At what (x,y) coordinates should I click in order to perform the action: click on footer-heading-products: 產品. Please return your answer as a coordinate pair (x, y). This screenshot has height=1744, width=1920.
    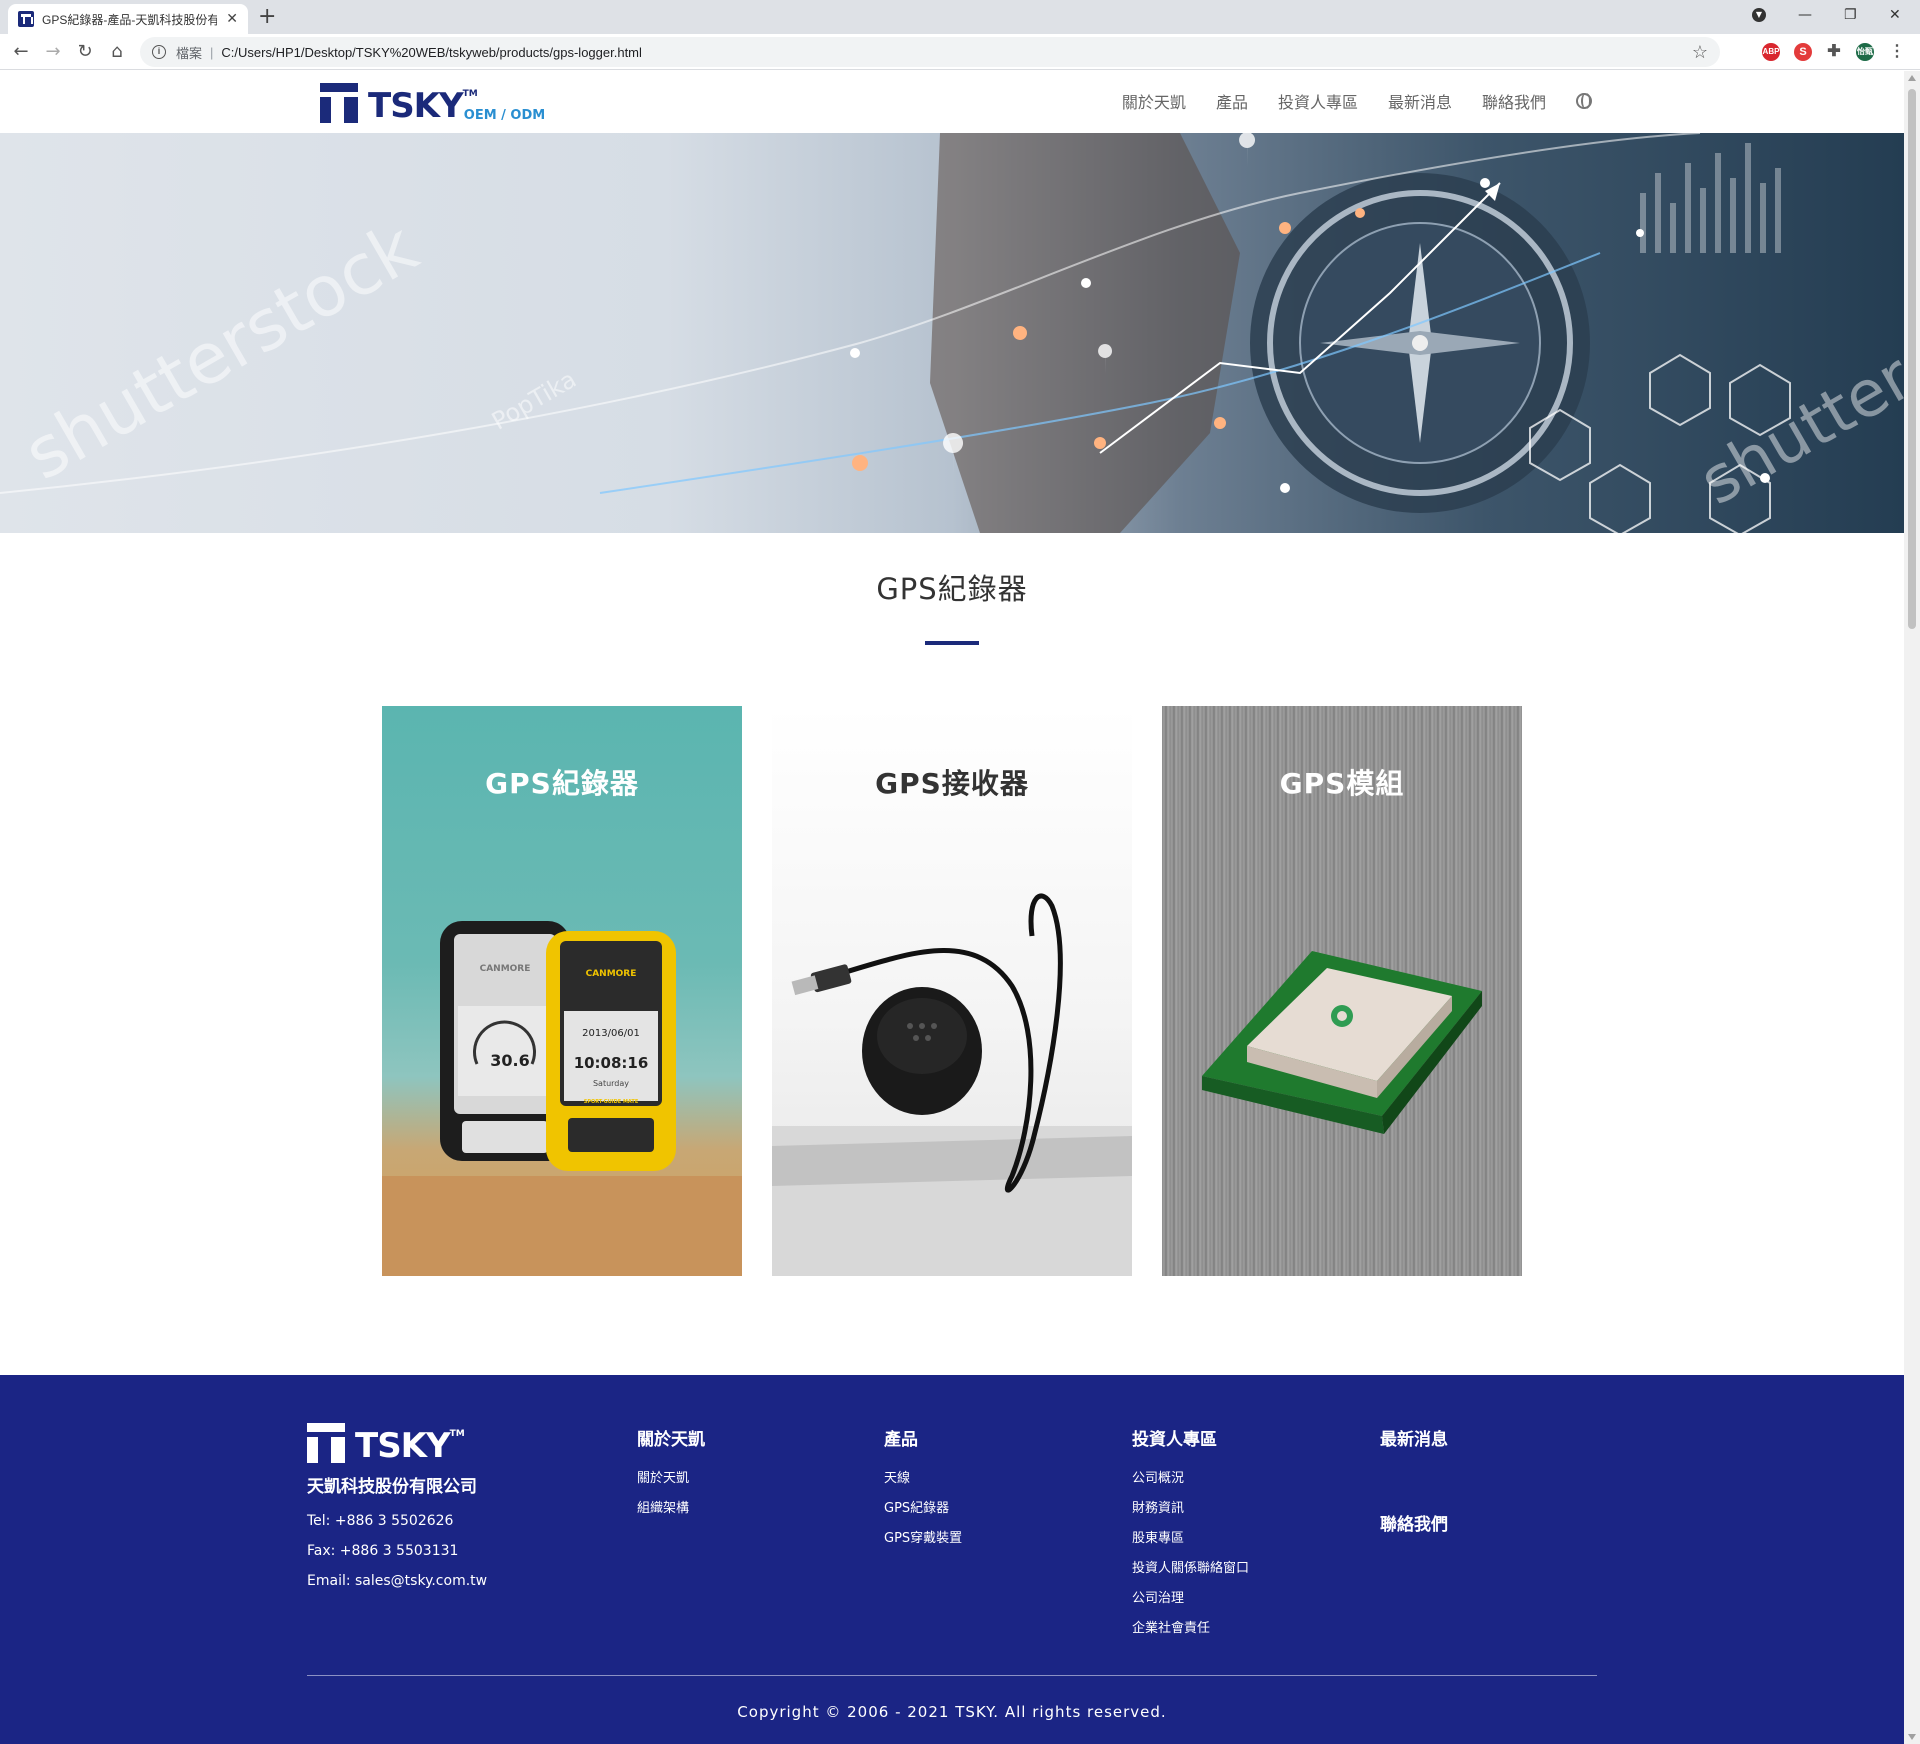
    Looking at the image, I should click on (923, 1437).